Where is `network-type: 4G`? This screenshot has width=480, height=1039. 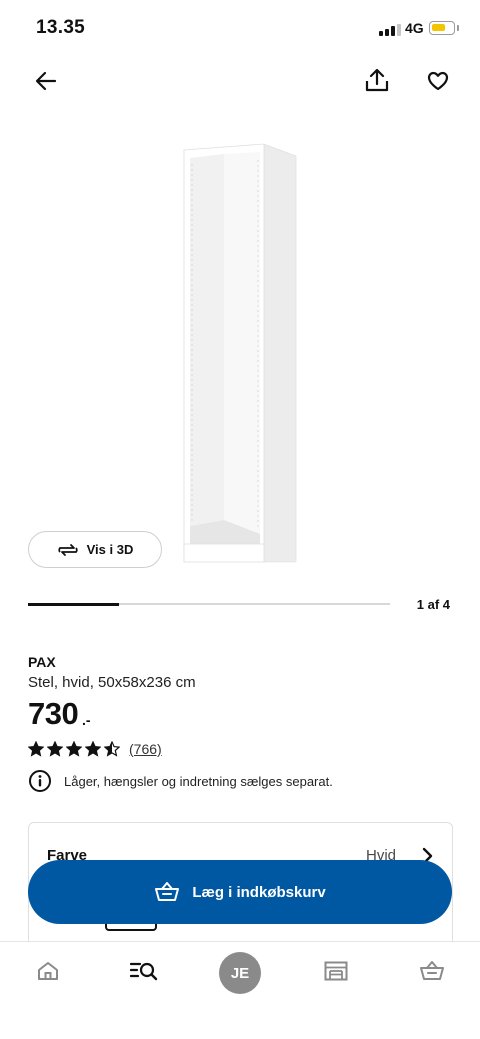 network-type: 4G is located at coordinates (414, 28).